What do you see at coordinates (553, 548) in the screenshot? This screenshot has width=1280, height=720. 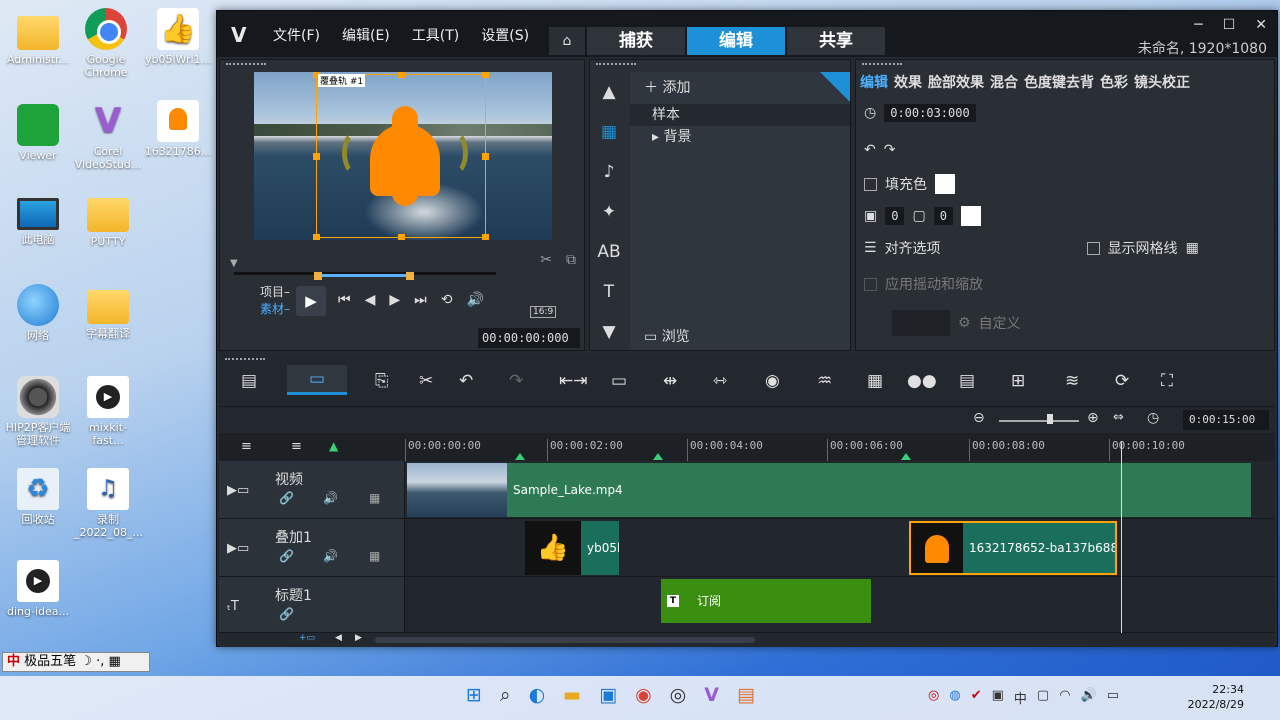 I see `thumbs-up-icon: 👍` at bounding box center [553, 548].